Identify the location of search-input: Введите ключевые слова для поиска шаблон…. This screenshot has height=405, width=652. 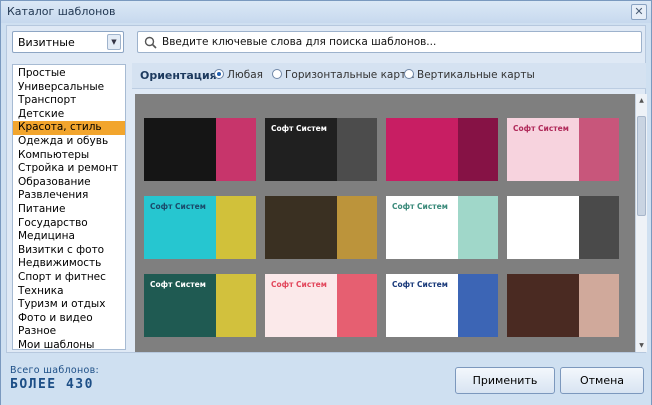
(389, 42).